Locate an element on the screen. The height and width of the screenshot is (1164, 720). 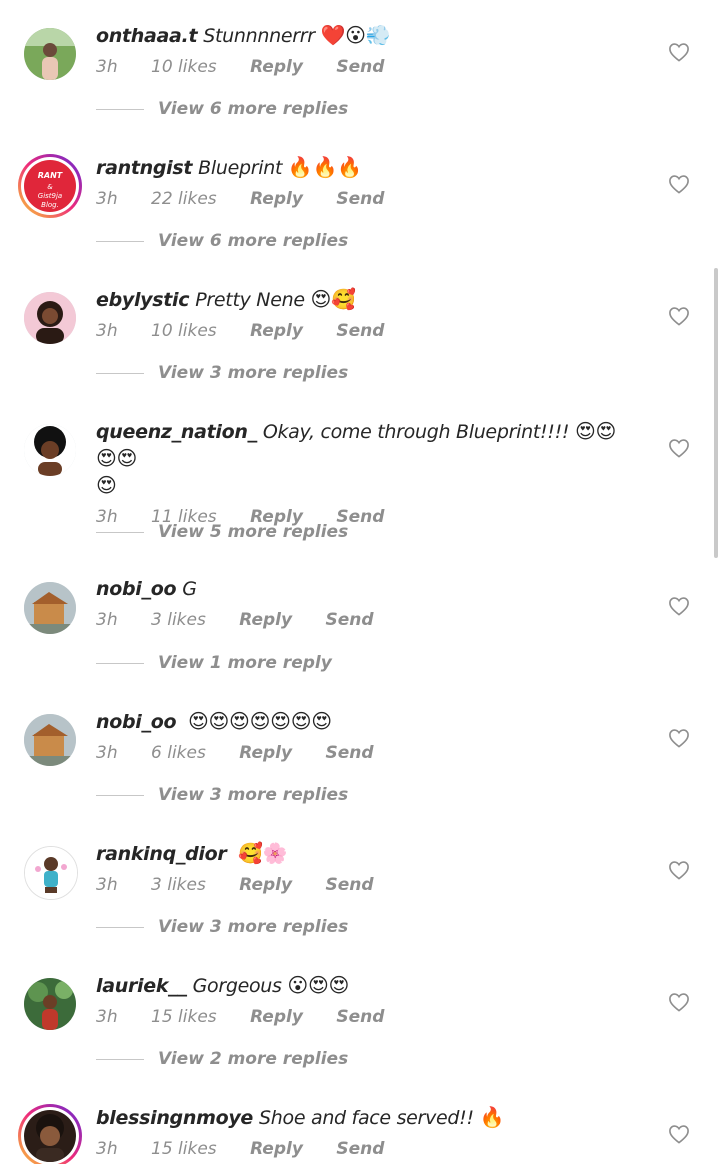
comment-message: Shoe and face served!! is located at coordinates (366, 1118).